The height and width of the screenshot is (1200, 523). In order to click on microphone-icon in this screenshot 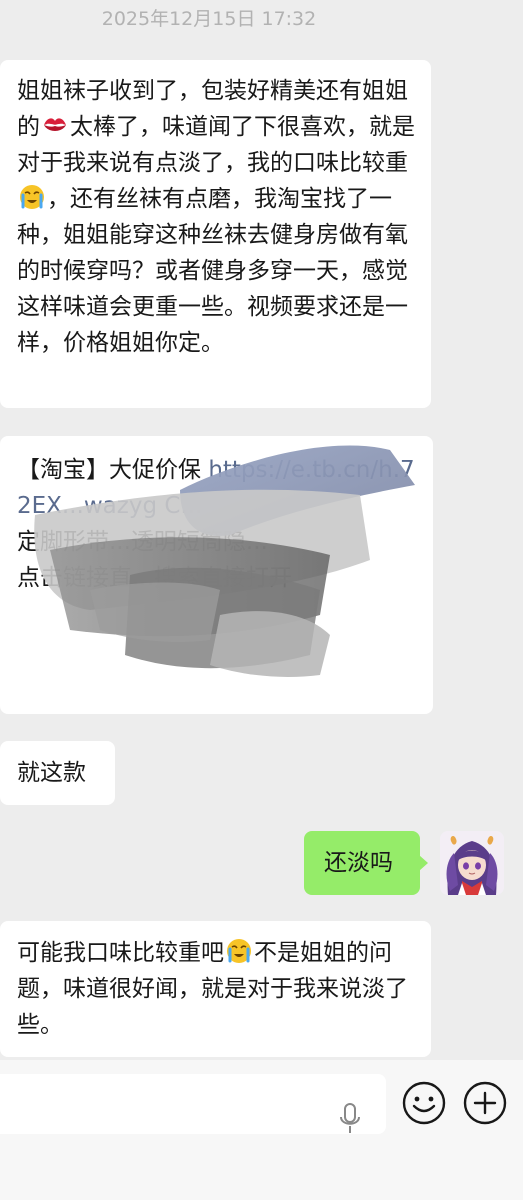, I will do `click(350, 1119)`.